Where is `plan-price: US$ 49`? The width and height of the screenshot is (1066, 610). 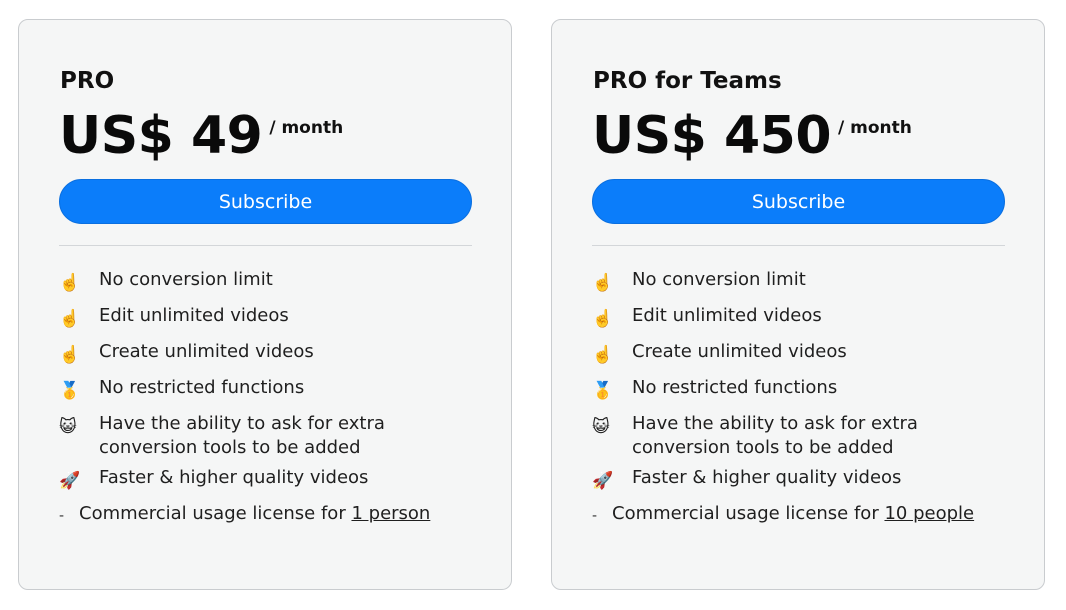
plan-price: US$ 49 is located at coordinates (161, 136).